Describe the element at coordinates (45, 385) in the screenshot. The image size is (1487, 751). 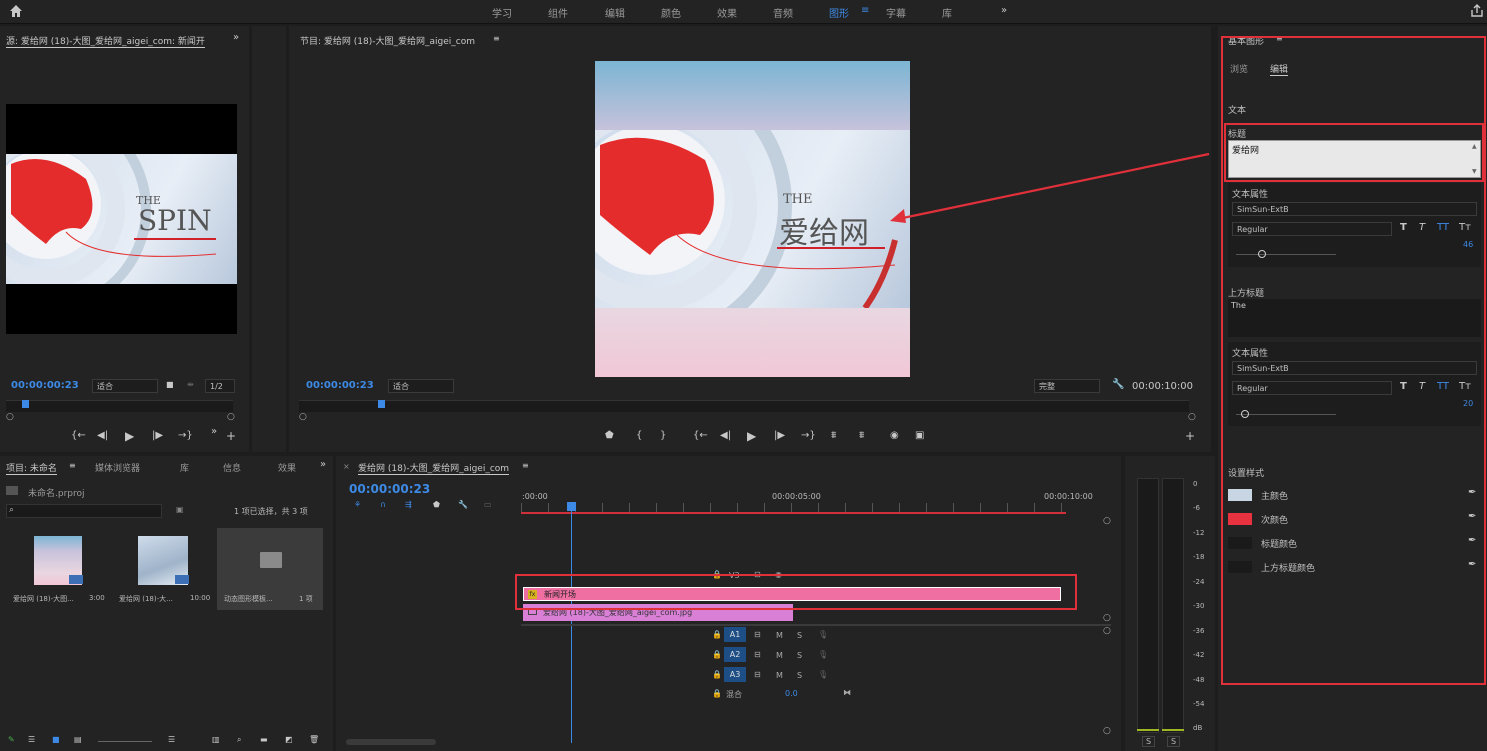
I see `source-timecode: 00:00:00:23` at that location.